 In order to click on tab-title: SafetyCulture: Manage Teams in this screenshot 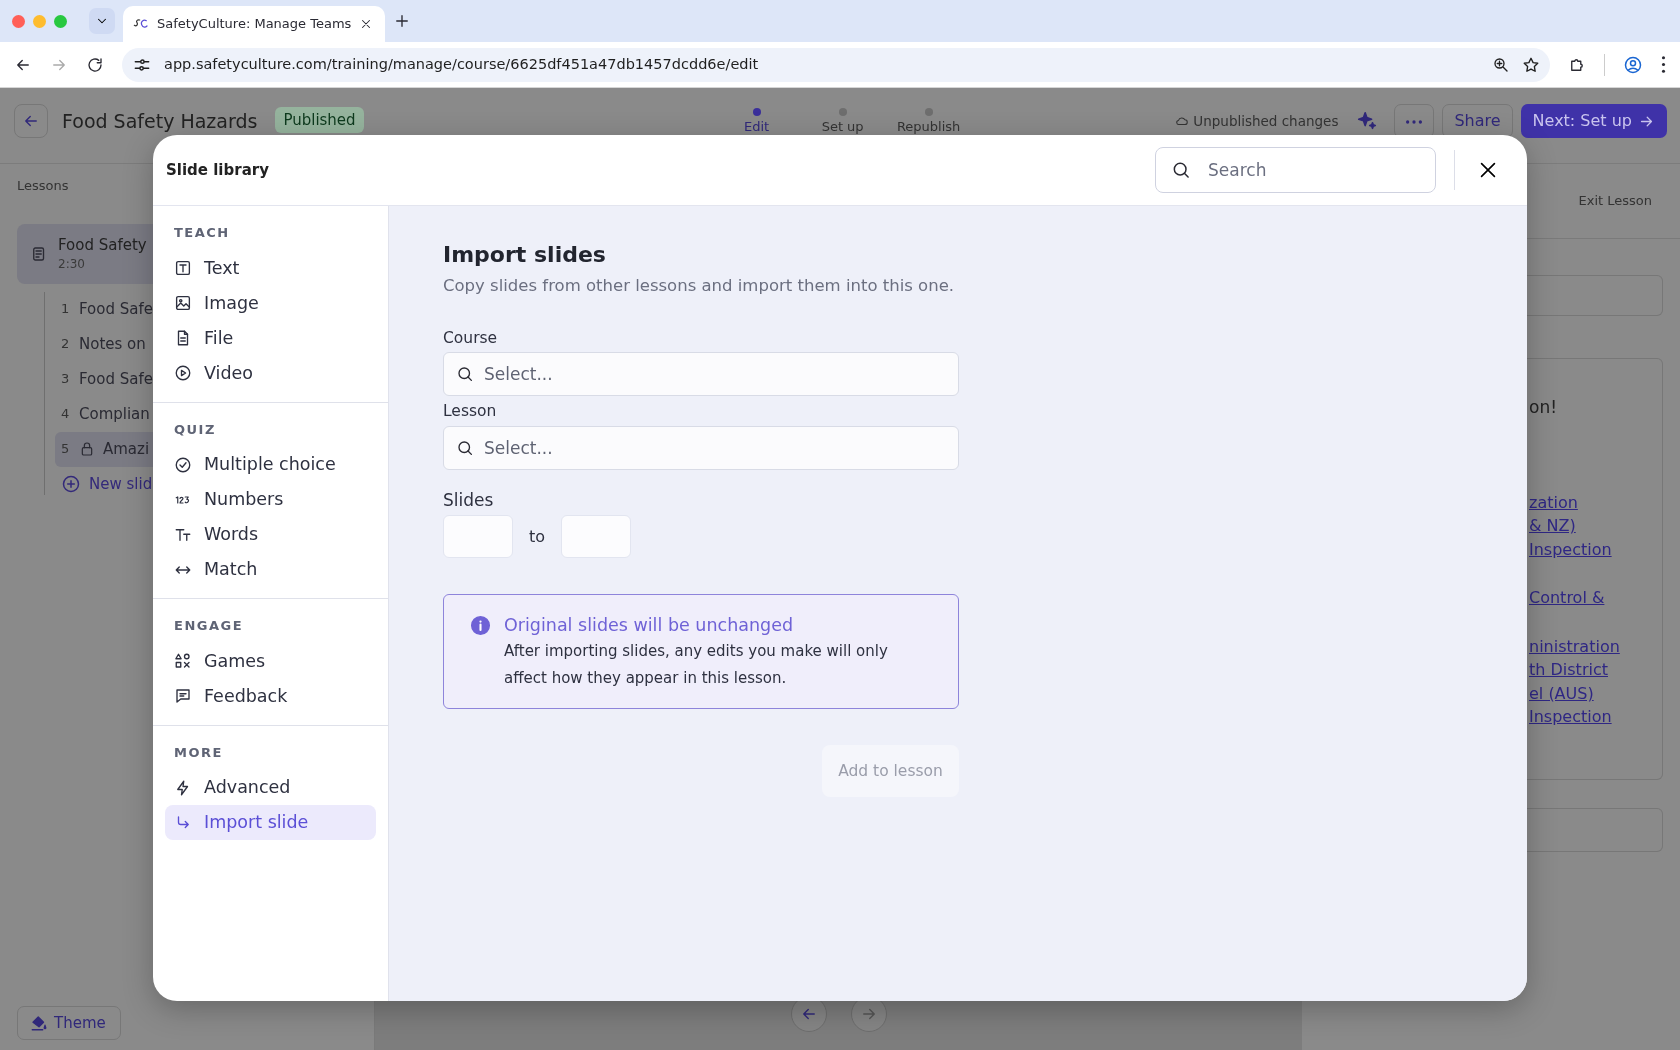, I will do `click(254, 24)`.